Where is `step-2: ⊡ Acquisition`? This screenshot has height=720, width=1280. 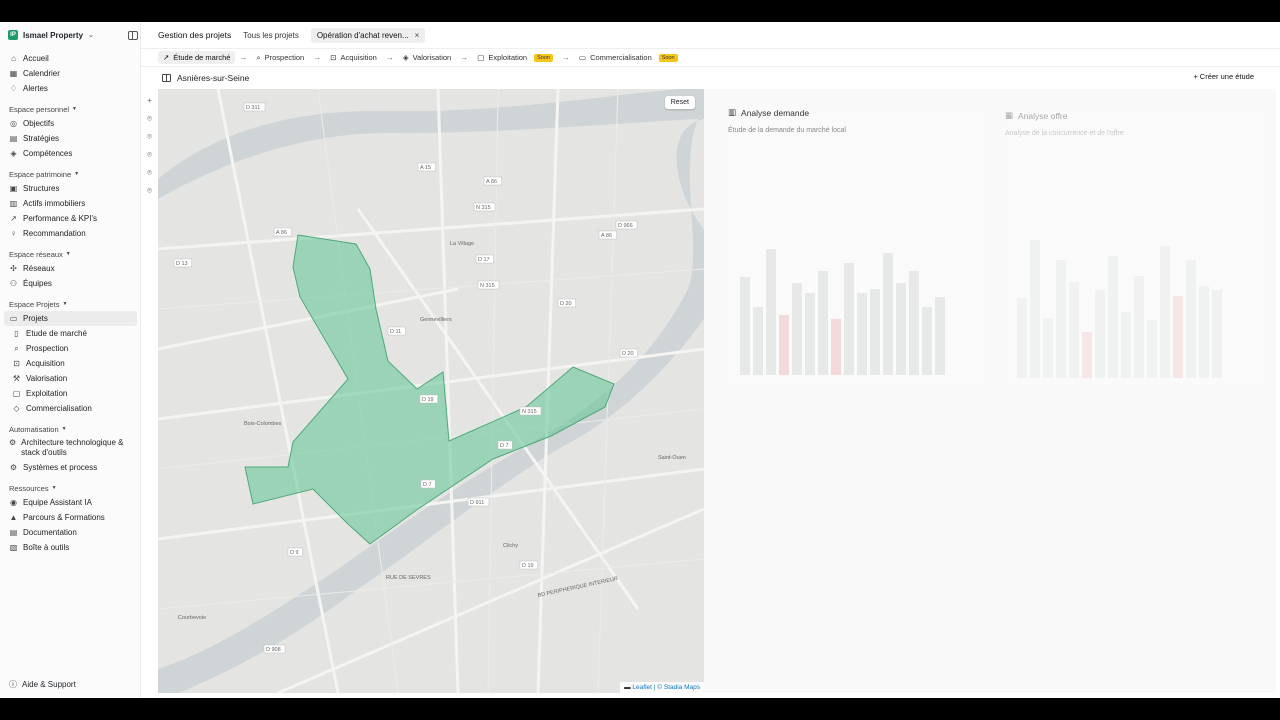 step-2: ⊡ Acquisition is located at coordinates (353, 57).